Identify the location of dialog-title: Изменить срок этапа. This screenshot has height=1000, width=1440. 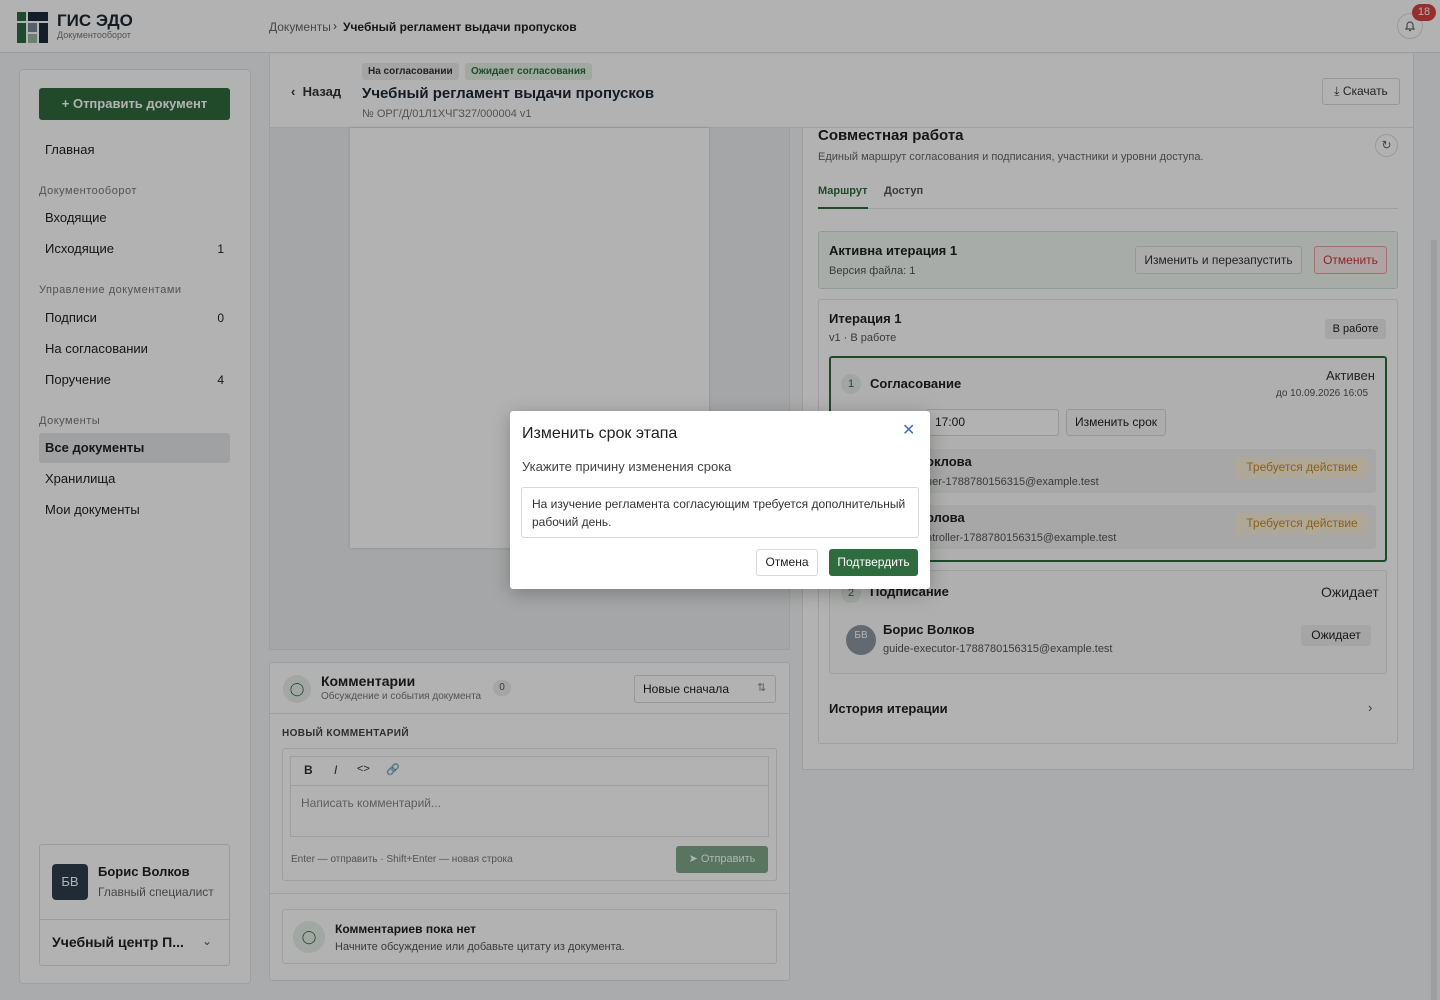
(600, 433).